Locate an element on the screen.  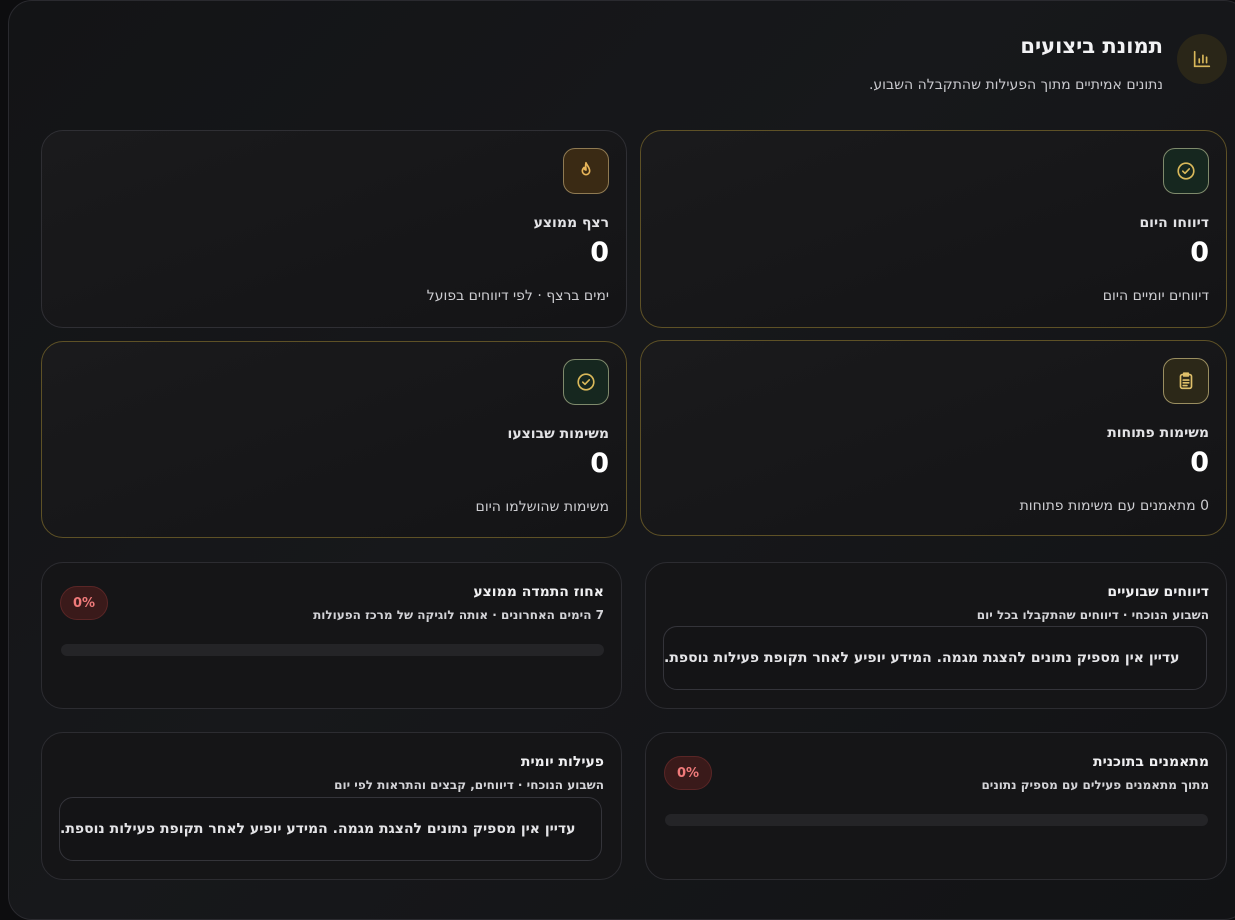
stat-label: משימות פתוחות is located at coordinates (1158, 433).